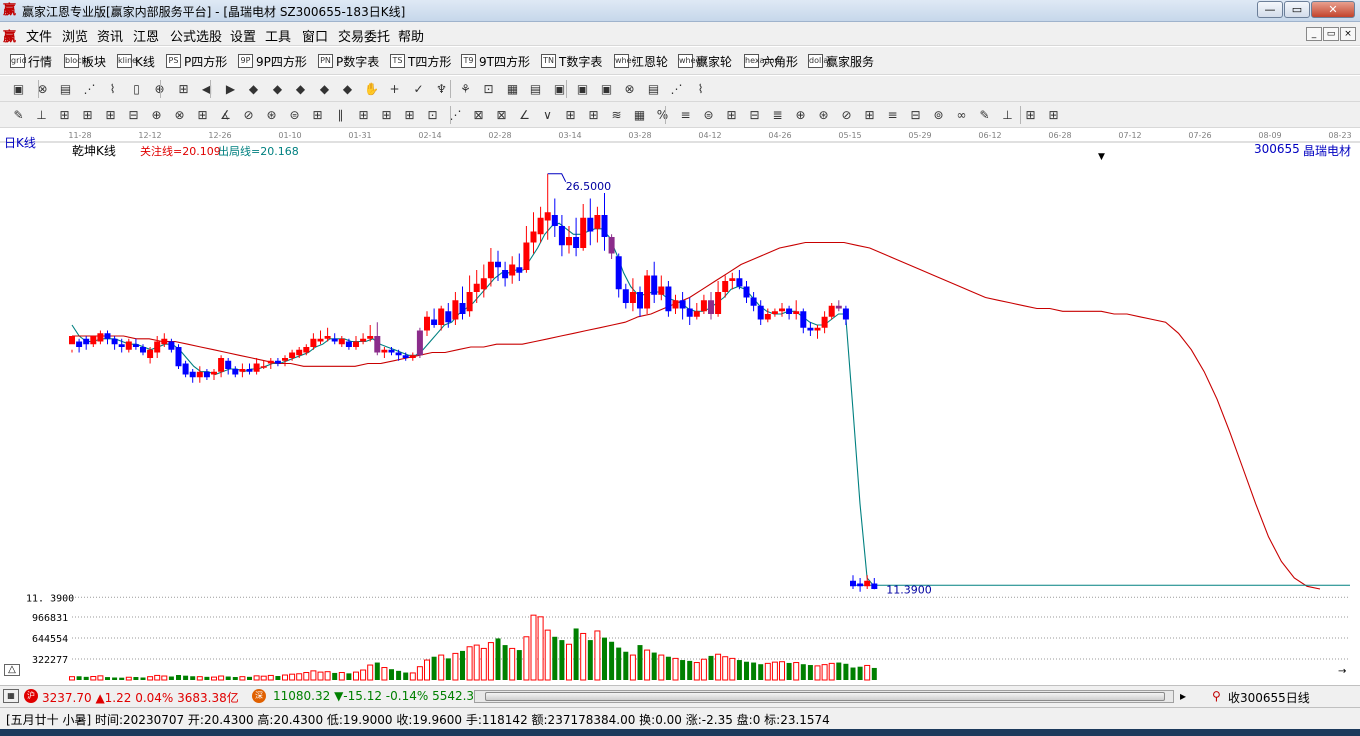 The width and height of the screenshot is (1360, 736). Describe the element at coordinates (501, 115) in the screenshot. I see `toolbar3-tool-icon-21: ⊠` at that location.